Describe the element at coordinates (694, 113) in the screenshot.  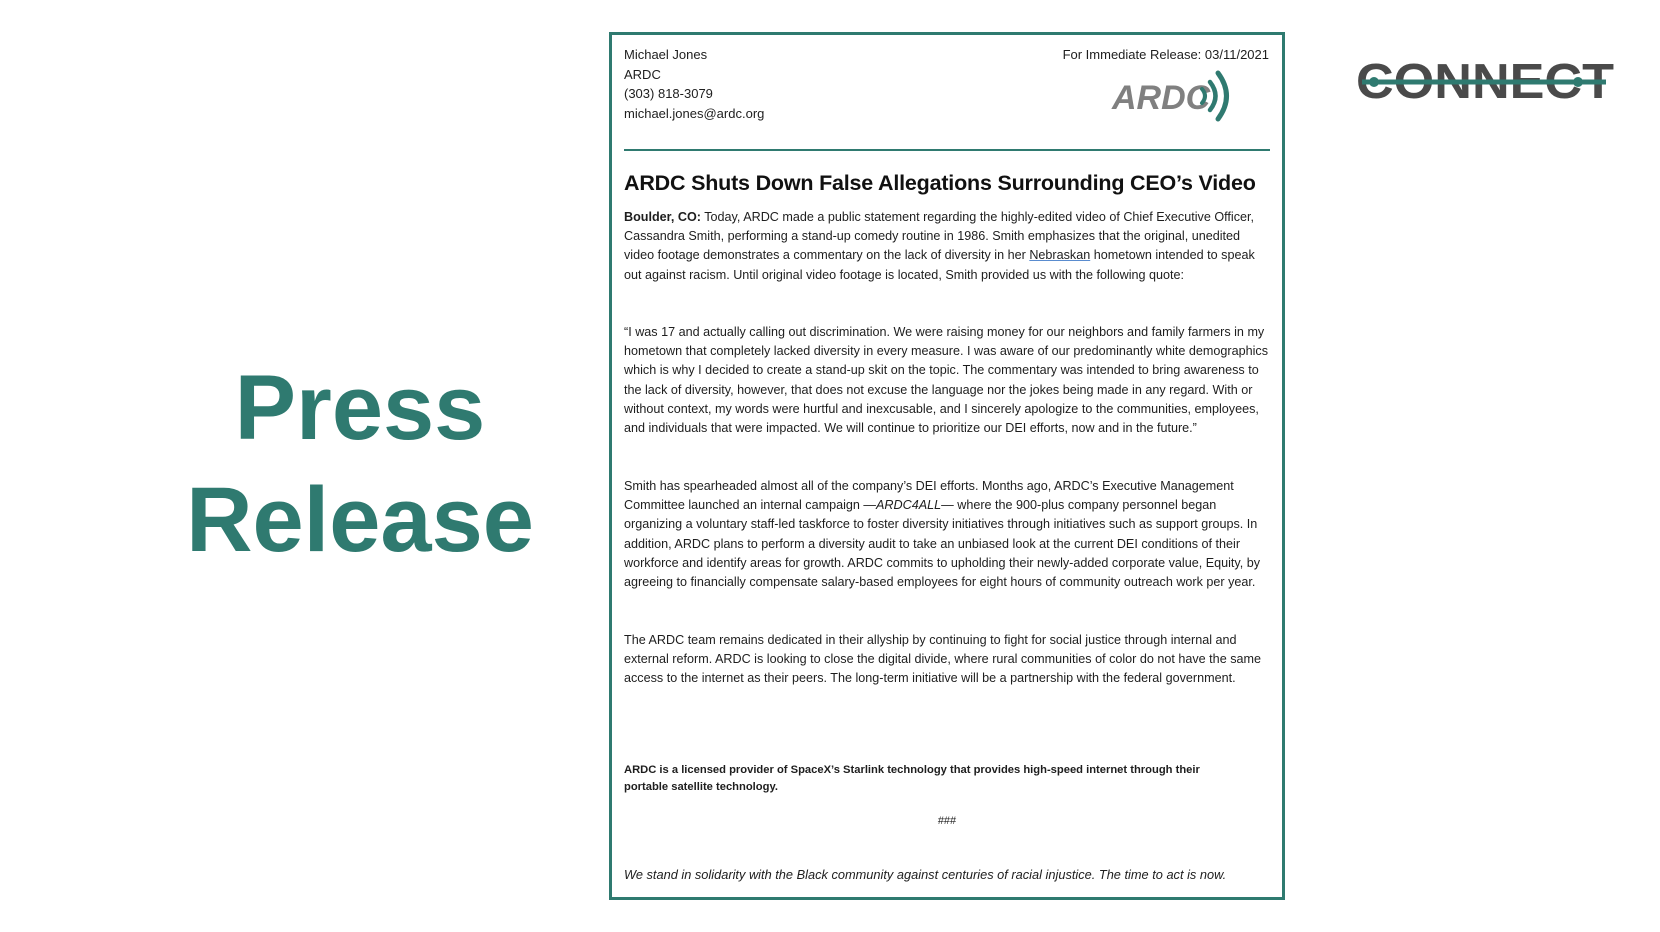
I see `contact-email: michael.jones@ardc.org` at that location.